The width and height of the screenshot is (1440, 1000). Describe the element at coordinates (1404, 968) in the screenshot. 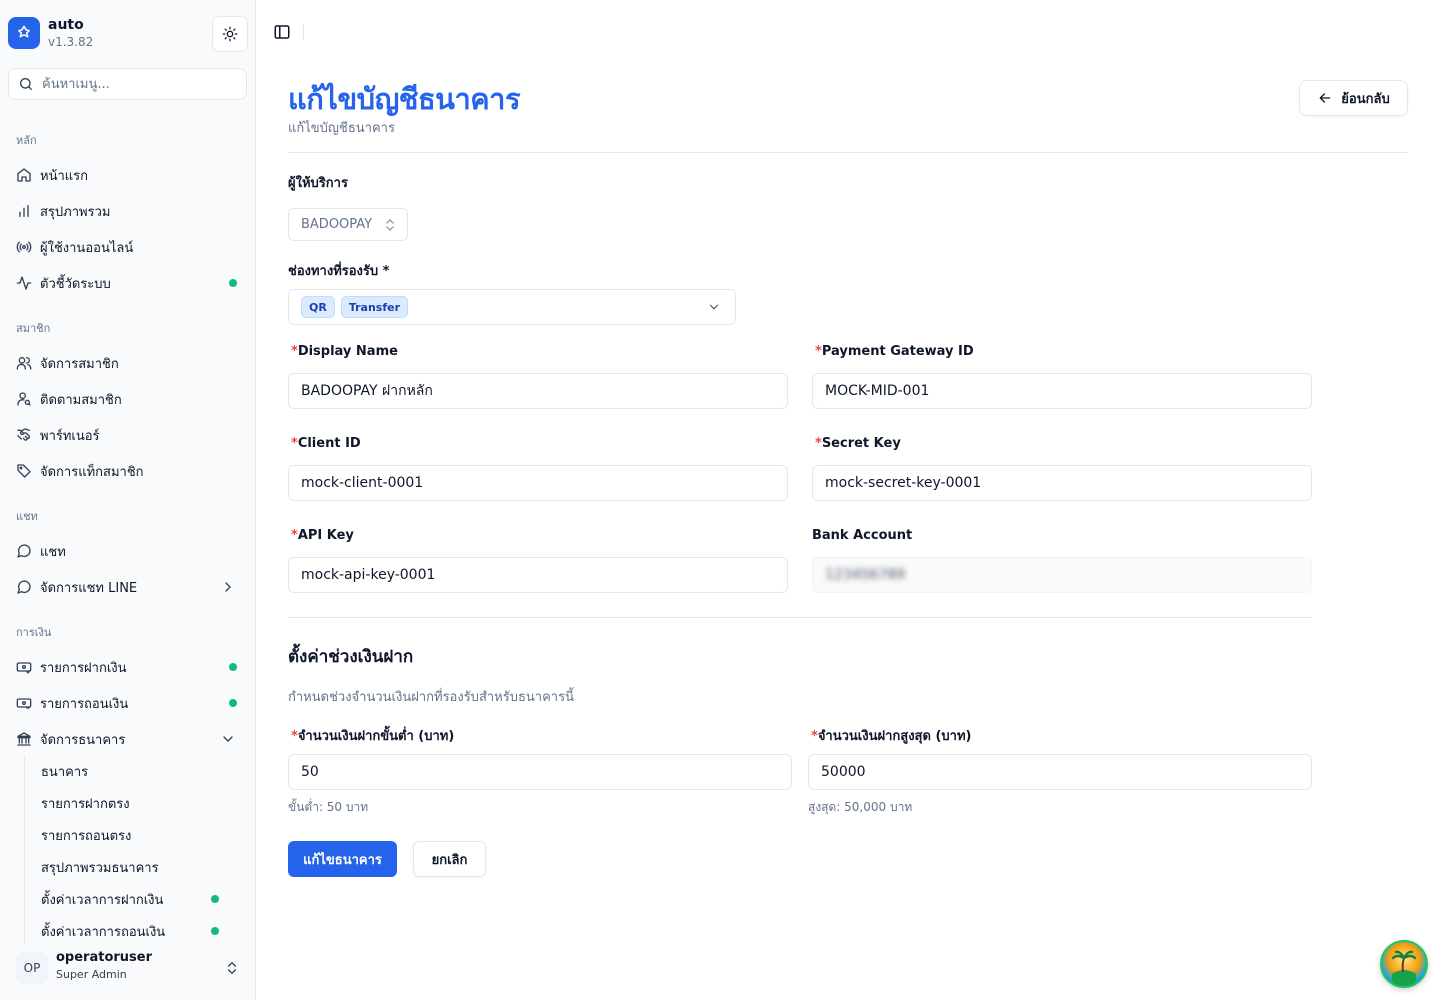

I see `palm-island-icon` at that location.